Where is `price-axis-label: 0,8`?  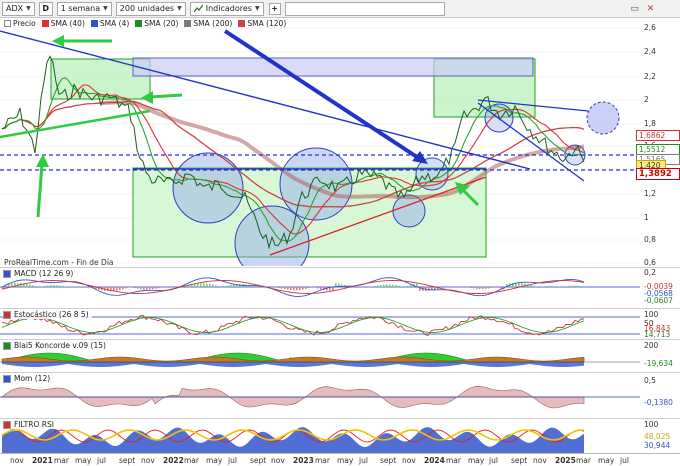
price-axis-label: 0,8 is located at coordinates (650, 239).